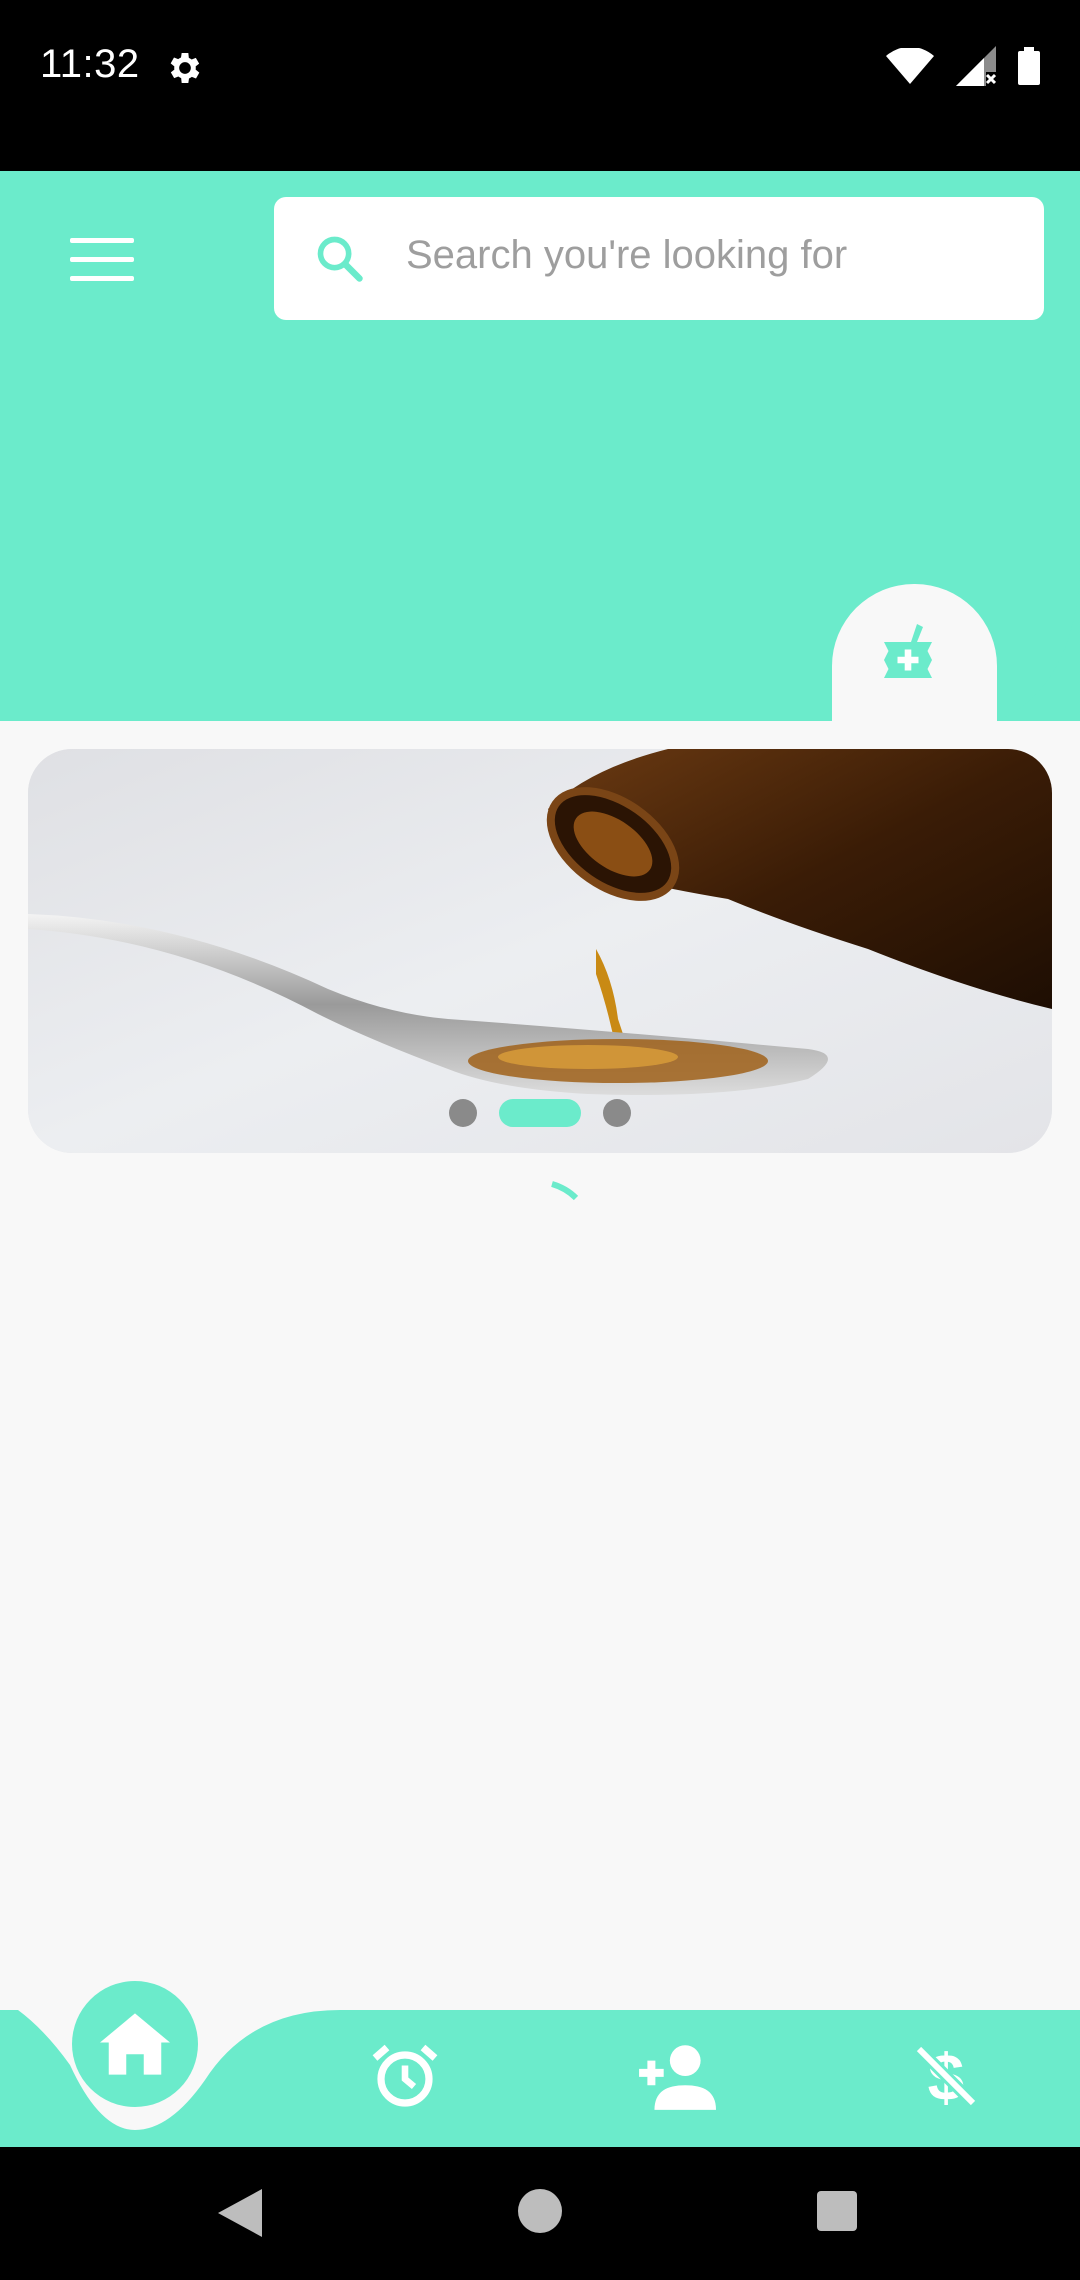 The height and width of the screenshot is (2280, 1080). I want to click on wifi-icon, so click(910, 66).